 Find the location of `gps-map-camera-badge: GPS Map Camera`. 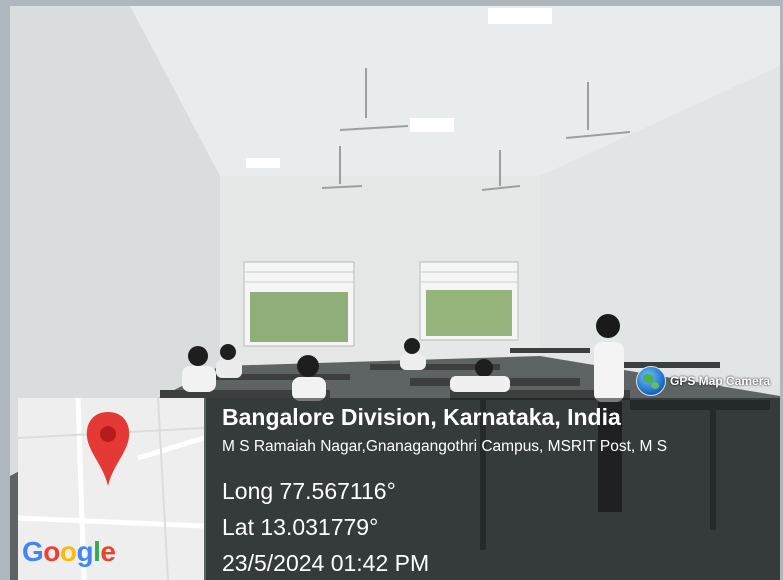

gps-map-camera-badge: GPS Map Camera is located at coordinates (703, 381).